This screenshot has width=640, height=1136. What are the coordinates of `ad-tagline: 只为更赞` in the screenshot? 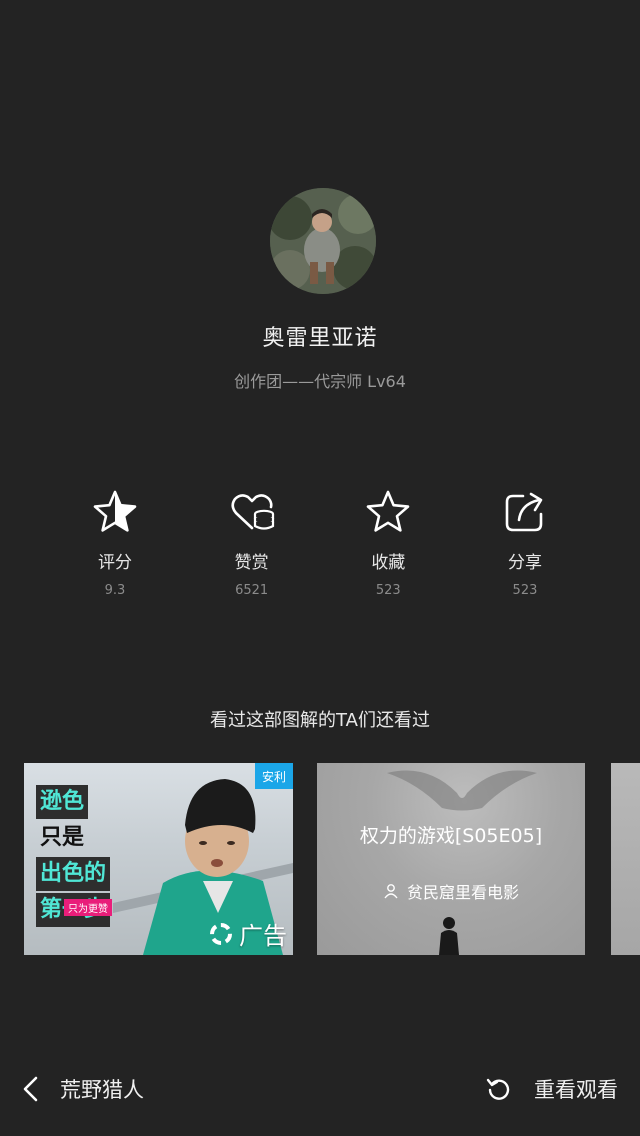 It's located at (88, 907).